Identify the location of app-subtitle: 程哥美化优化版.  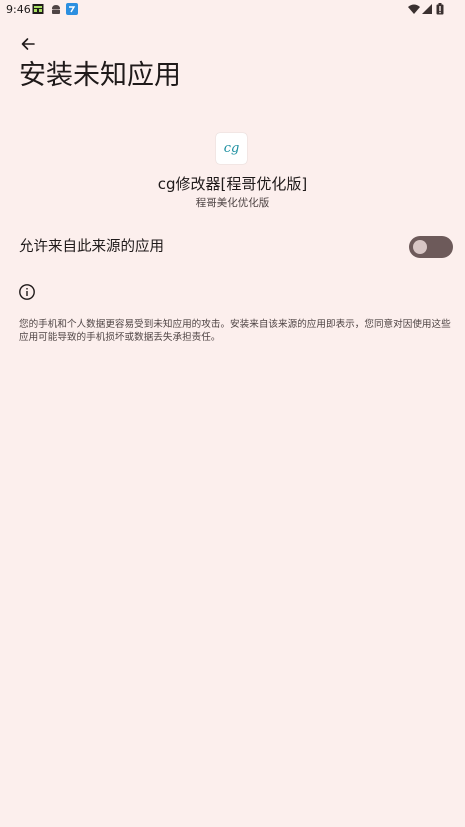
(232, 203).